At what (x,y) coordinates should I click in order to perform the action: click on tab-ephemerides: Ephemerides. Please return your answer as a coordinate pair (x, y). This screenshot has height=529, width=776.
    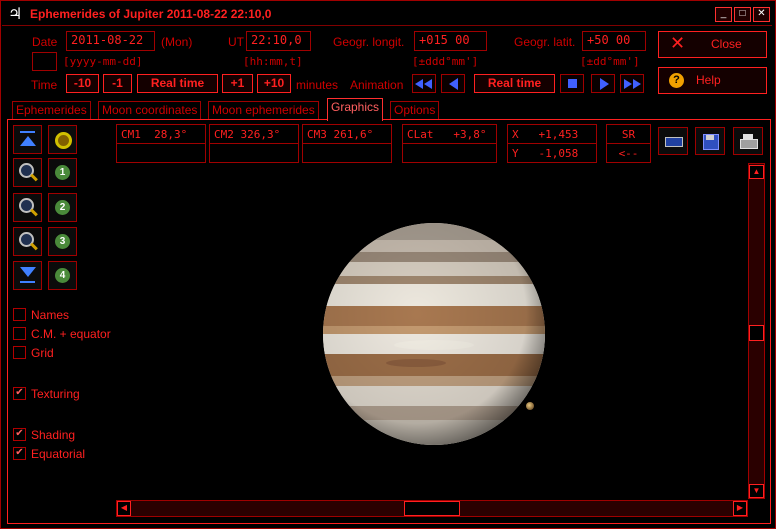
    Looking at the image, I should click on (51, 110).